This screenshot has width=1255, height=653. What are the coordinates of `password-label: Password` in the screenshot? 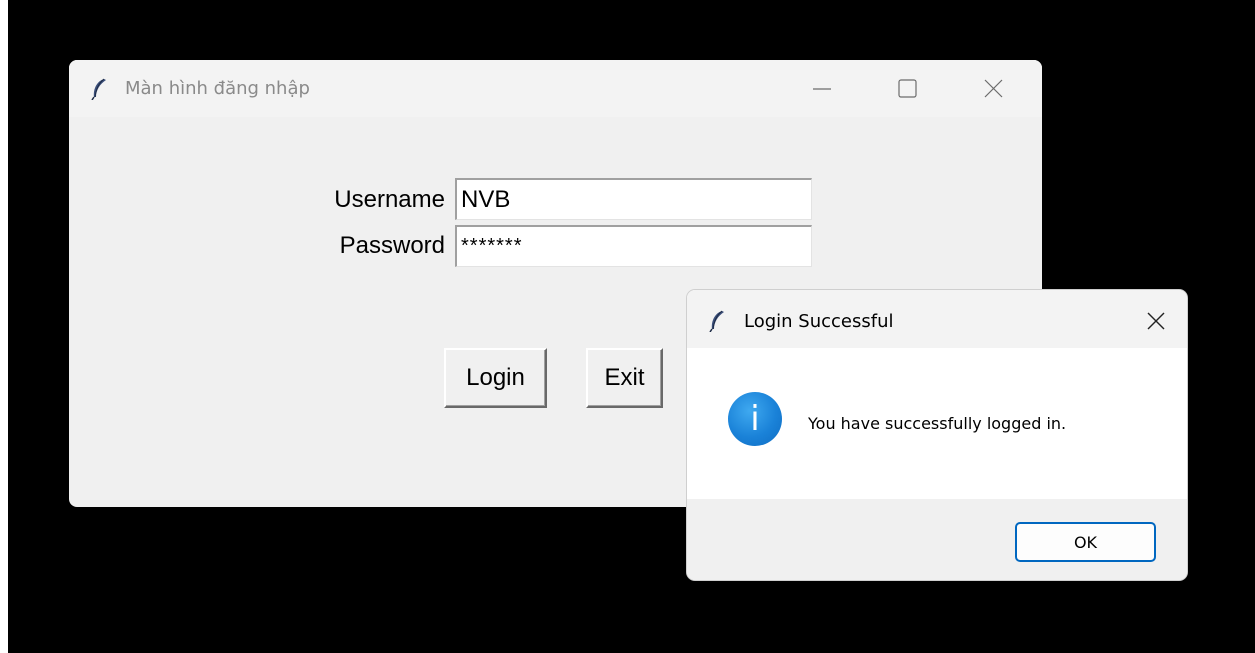 It's located at (392, 245).